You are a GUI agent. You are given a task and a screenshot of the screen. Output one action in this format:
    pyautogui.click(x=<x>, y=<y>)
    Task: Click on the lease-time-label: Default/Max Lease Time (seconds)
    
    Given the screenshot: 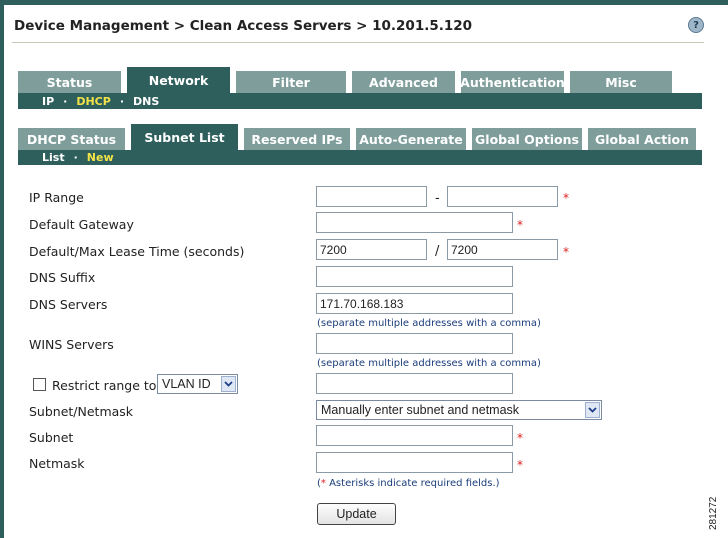 What is the action you would take?
    pyautogui.click(x=137, y=251)
    